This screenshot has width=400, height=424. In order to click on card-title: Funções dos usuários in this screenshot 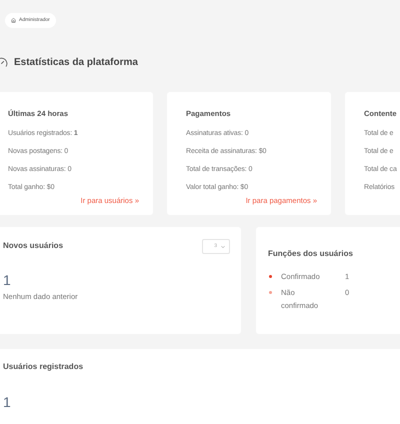, I will do `click(310, 253)`.